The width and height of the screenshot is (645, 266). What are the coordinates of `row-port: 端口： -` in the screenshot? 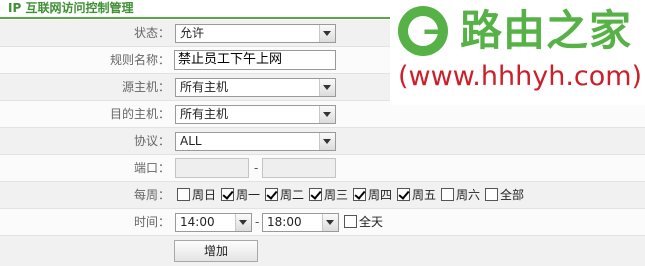 It's located at (322, 168).